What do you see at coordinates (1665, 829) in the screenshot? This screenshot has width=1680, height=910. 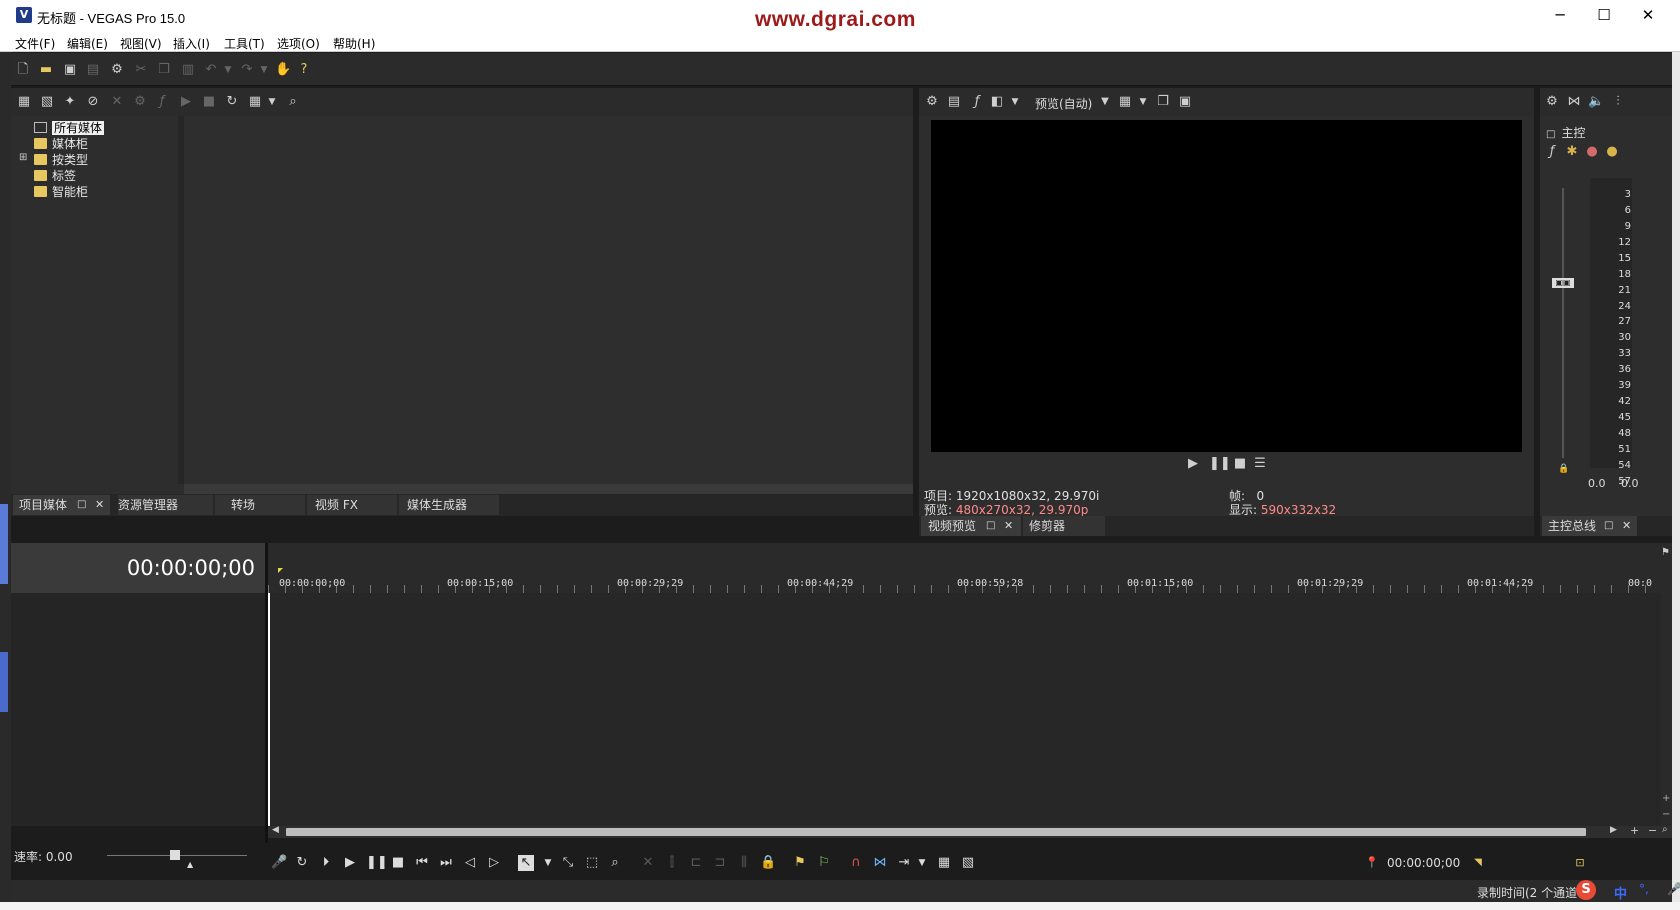 I see `zoom-tool-icon: ⌕` at bounding box center [1665, 829].